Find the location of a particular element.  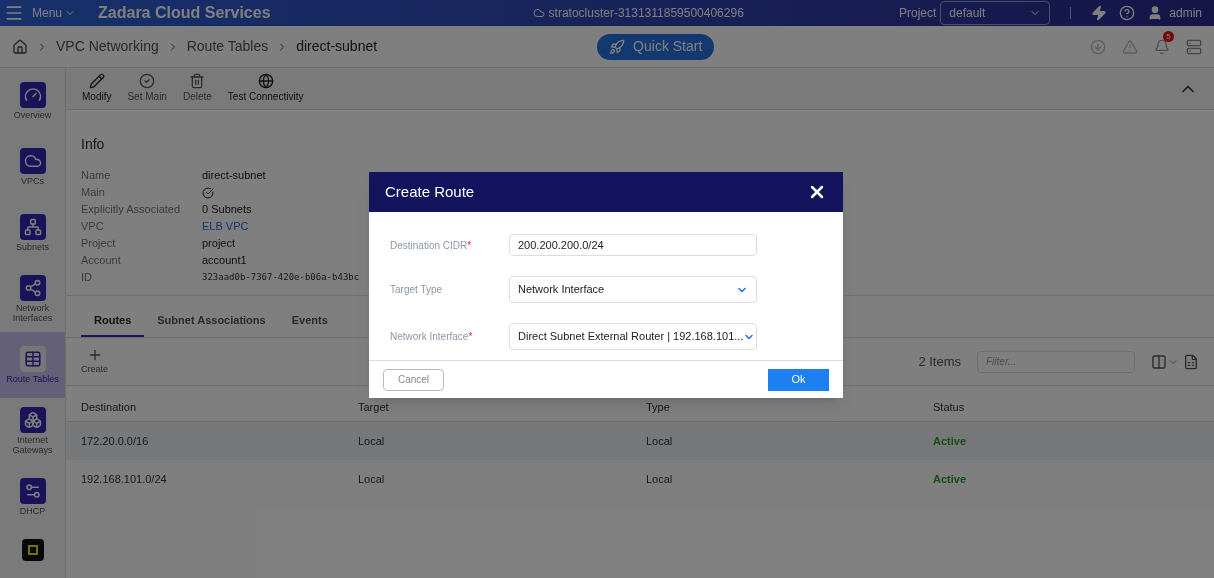

sidebar-item: Network Interfaces is located at coordinates (32, 299).